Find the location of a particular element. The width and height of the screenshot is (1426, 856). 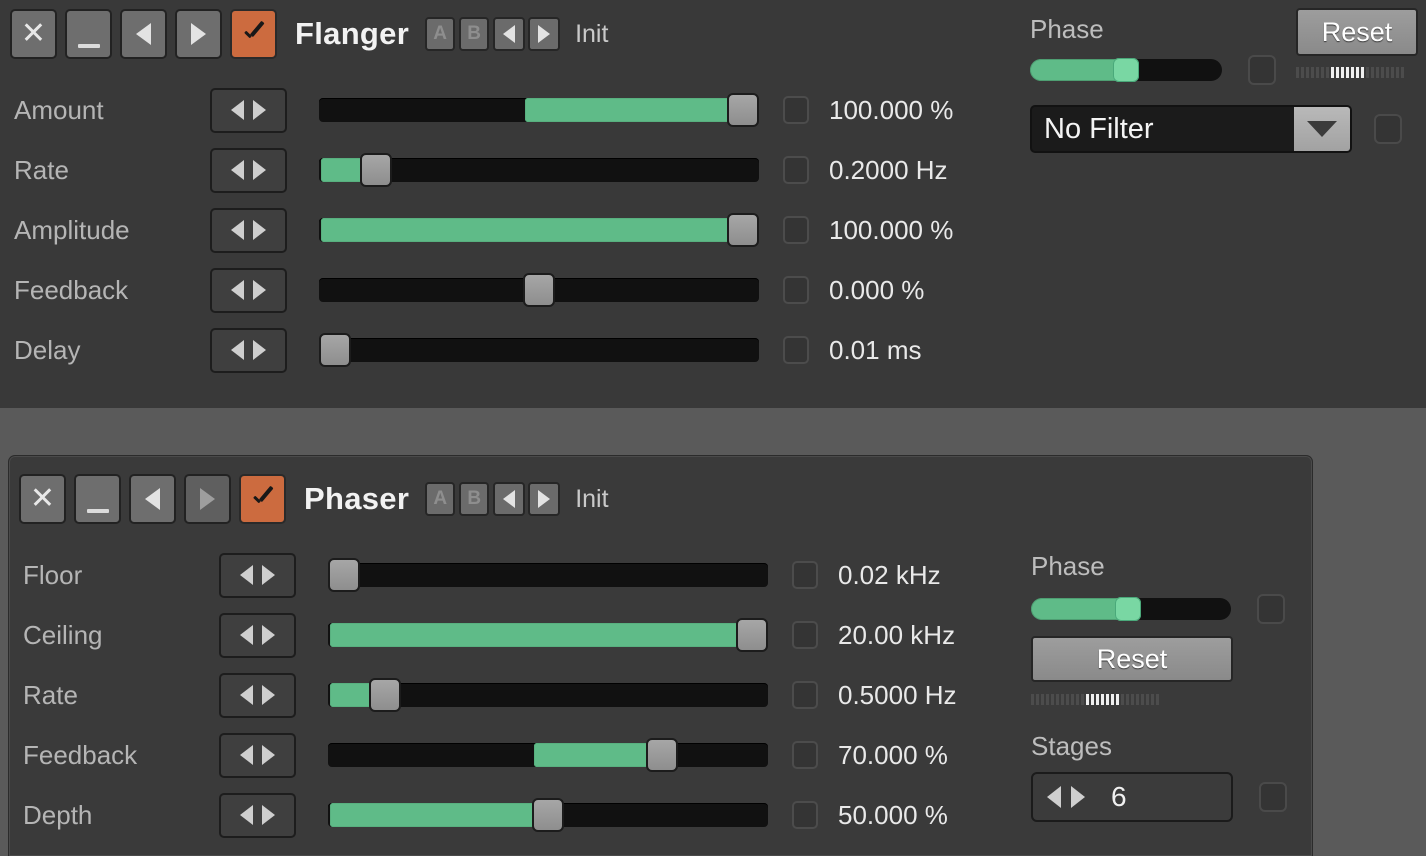

phaser-next-button is located at coordinates (207, 499).